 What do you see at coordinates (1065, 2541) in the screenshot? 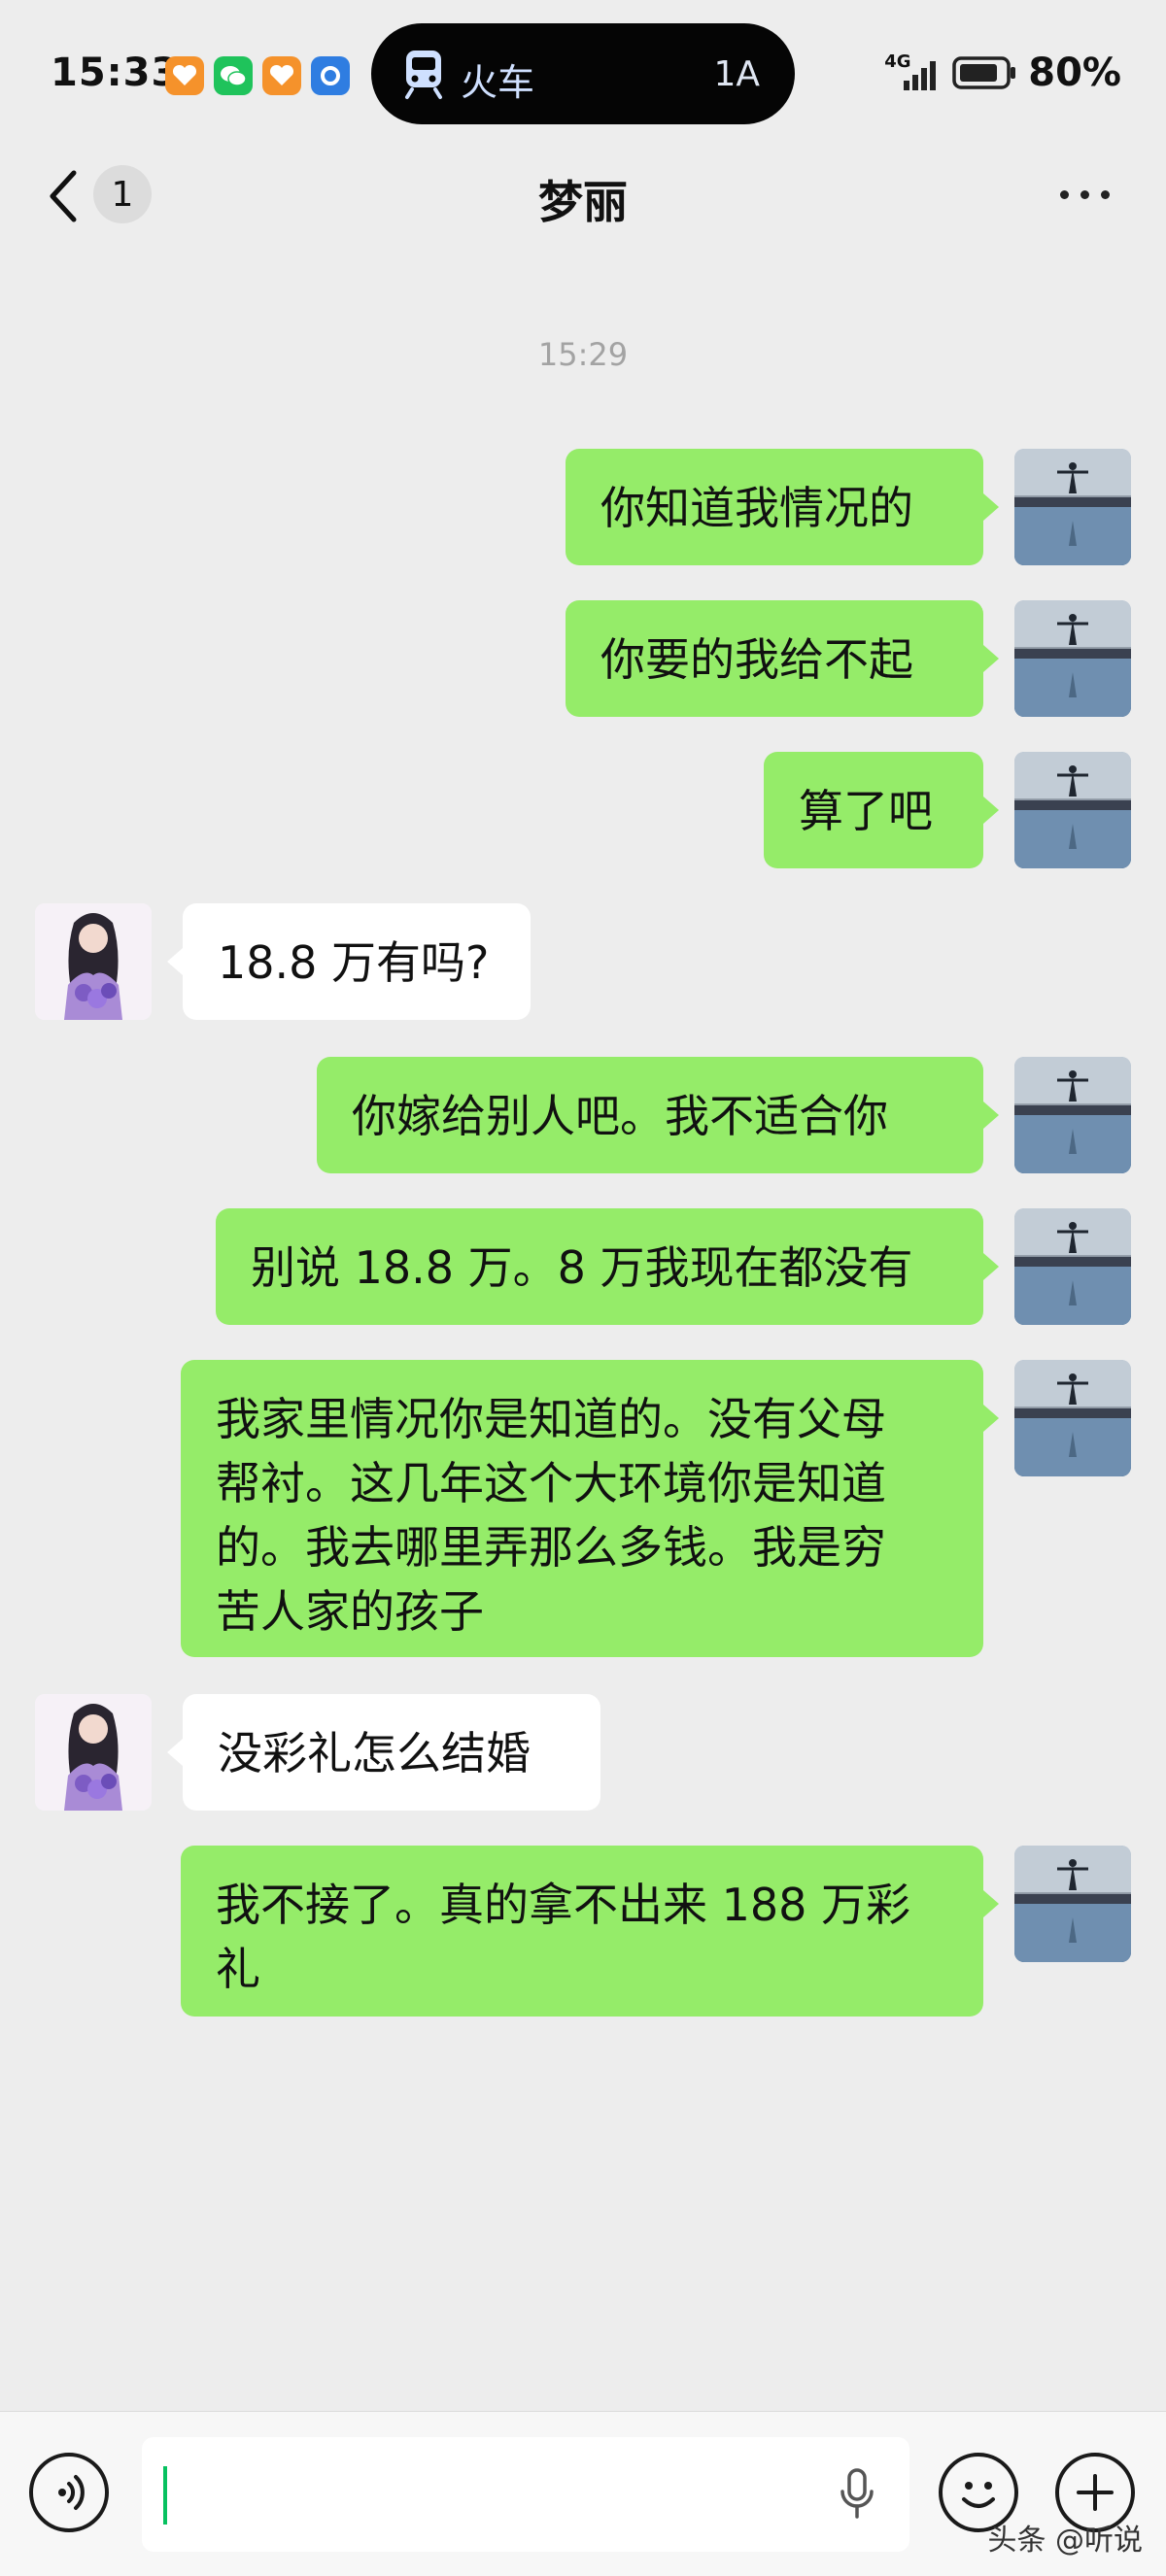
I see `watermark: 头条 @听说` at bounding box center [1065, 2541].